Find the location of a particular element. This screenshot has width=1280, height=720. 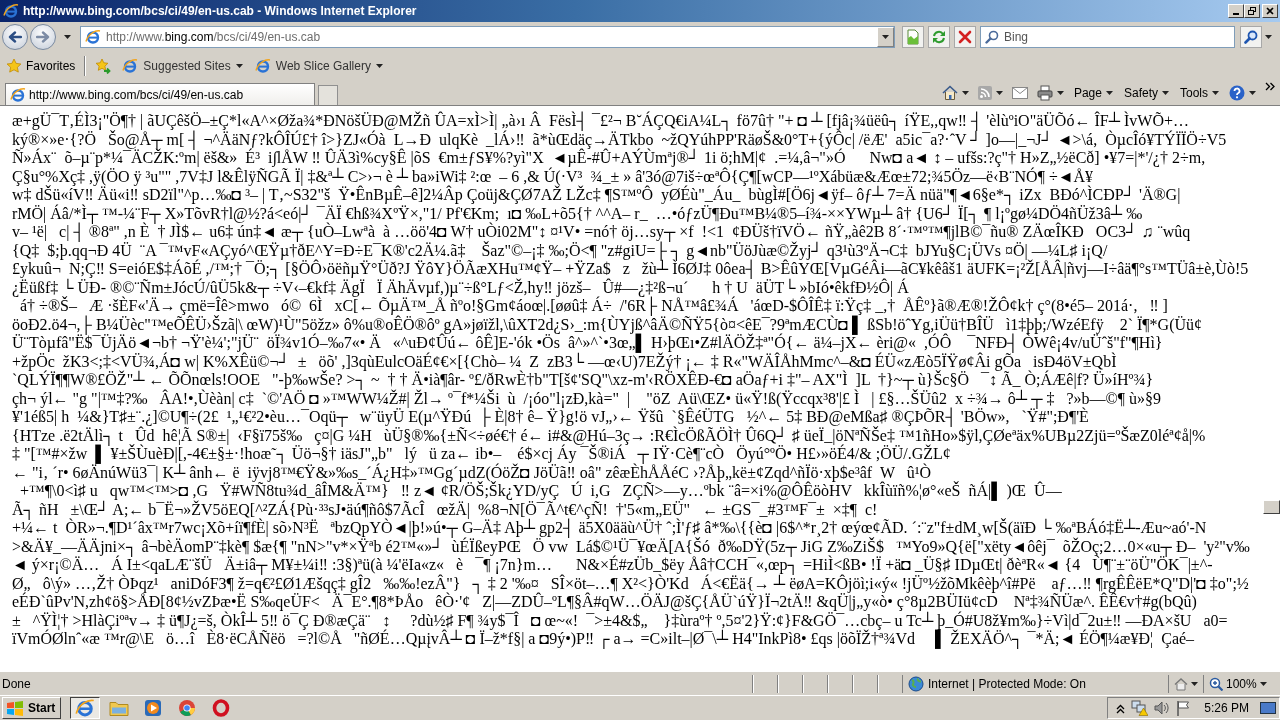

status-text: Done is located at coordinates (17, 683).